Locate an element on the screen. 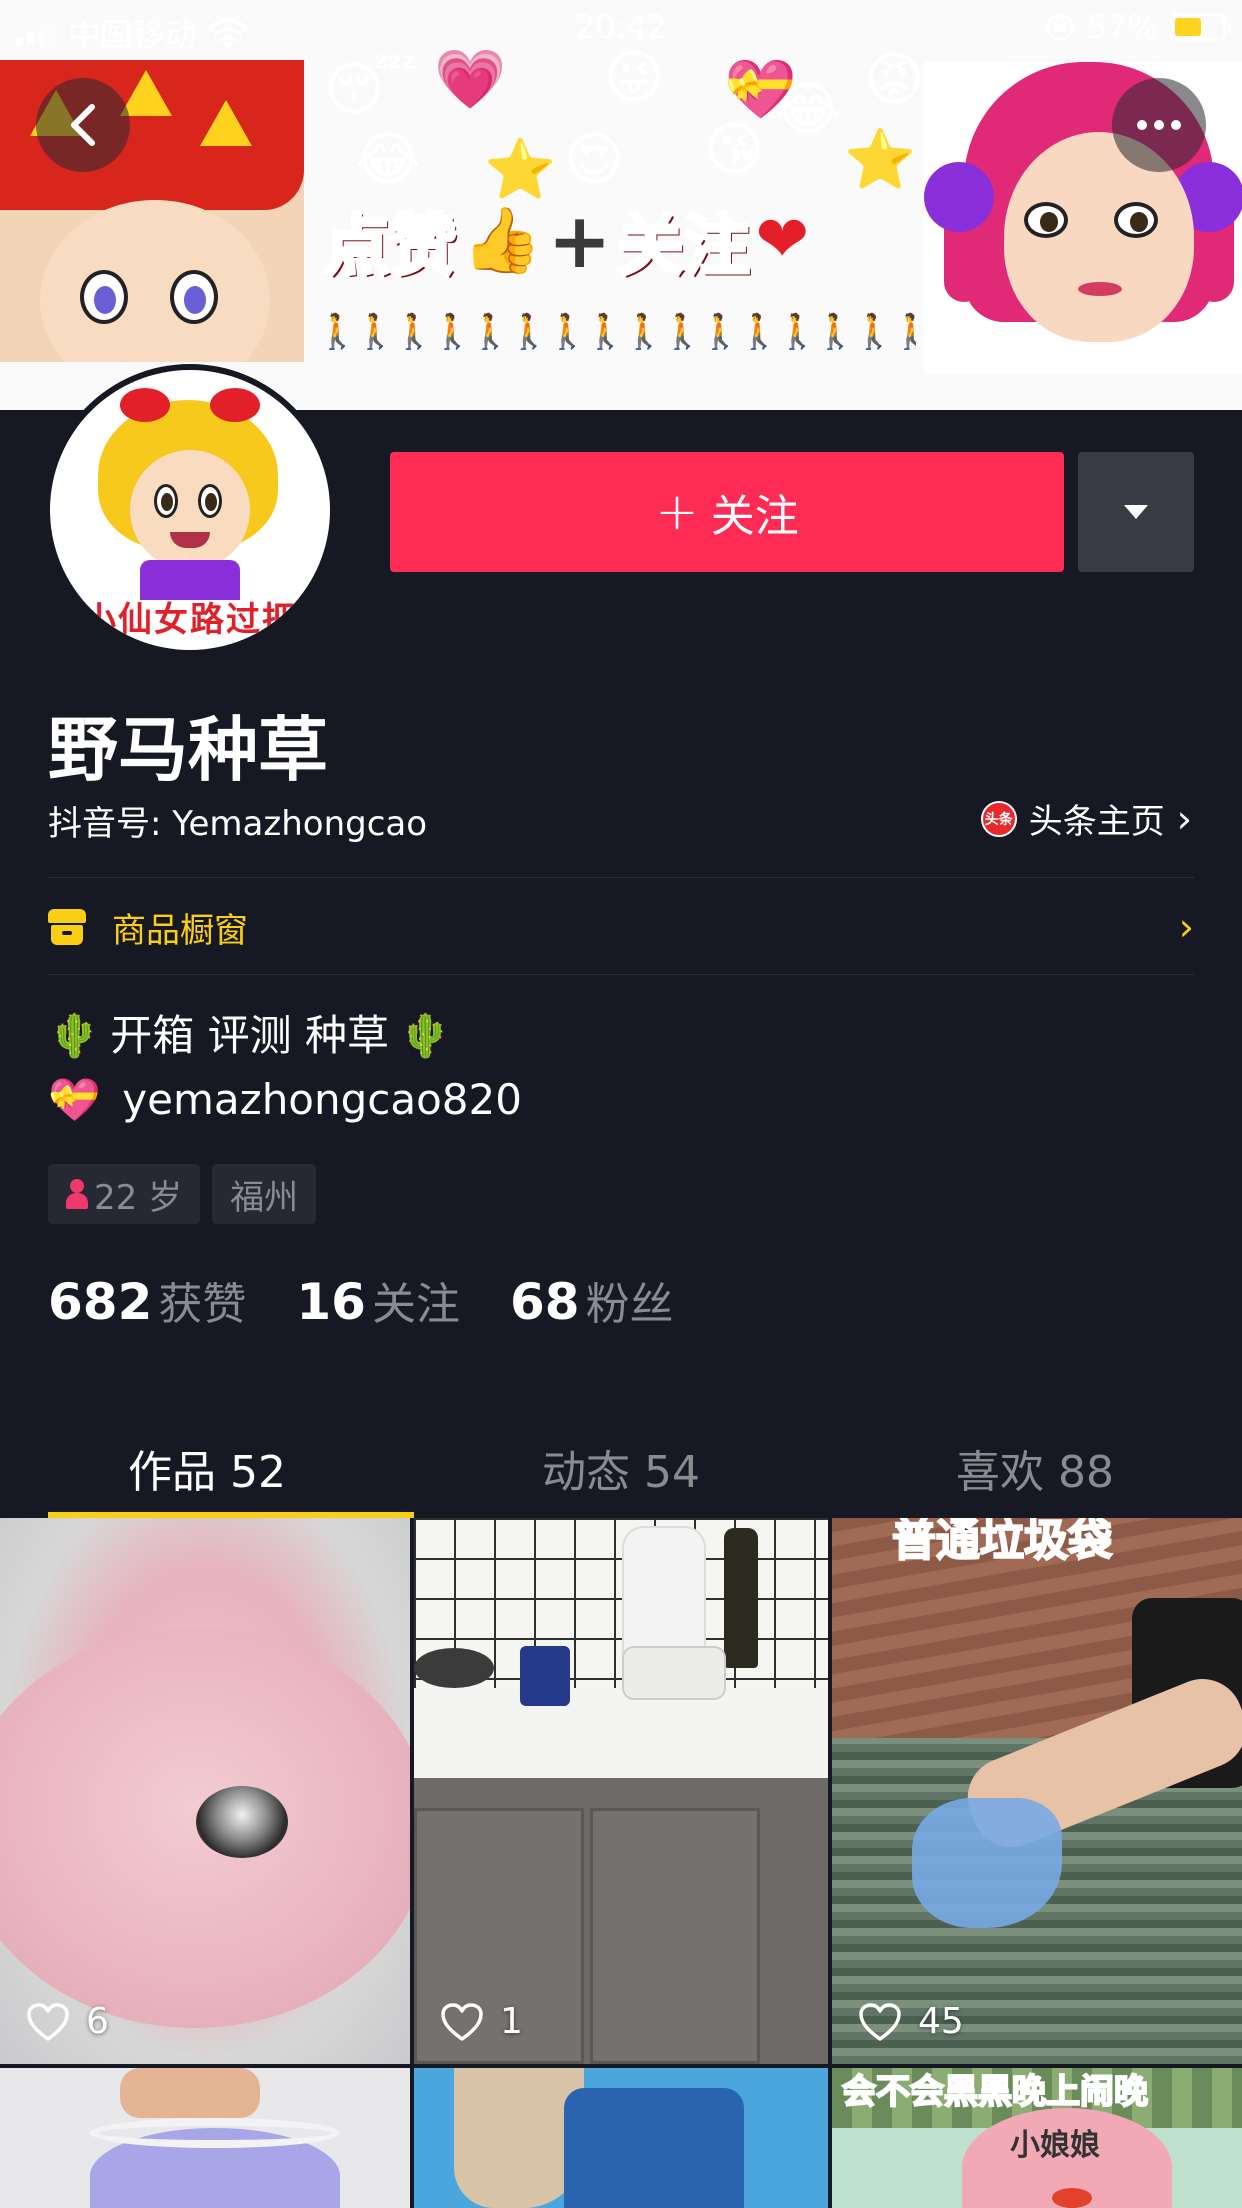  video-thumbnail: 6 is located at coordinates (205, 1791).